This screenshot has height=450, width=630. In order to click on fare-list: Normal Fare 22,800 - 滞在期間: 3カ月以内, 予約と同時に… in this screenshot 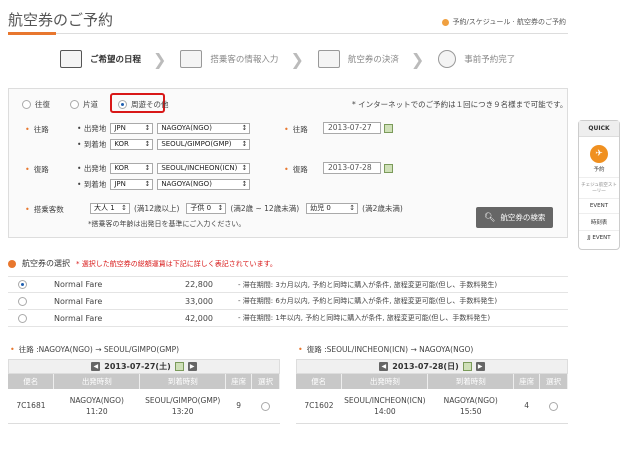, I will do `click(288, 301)`.